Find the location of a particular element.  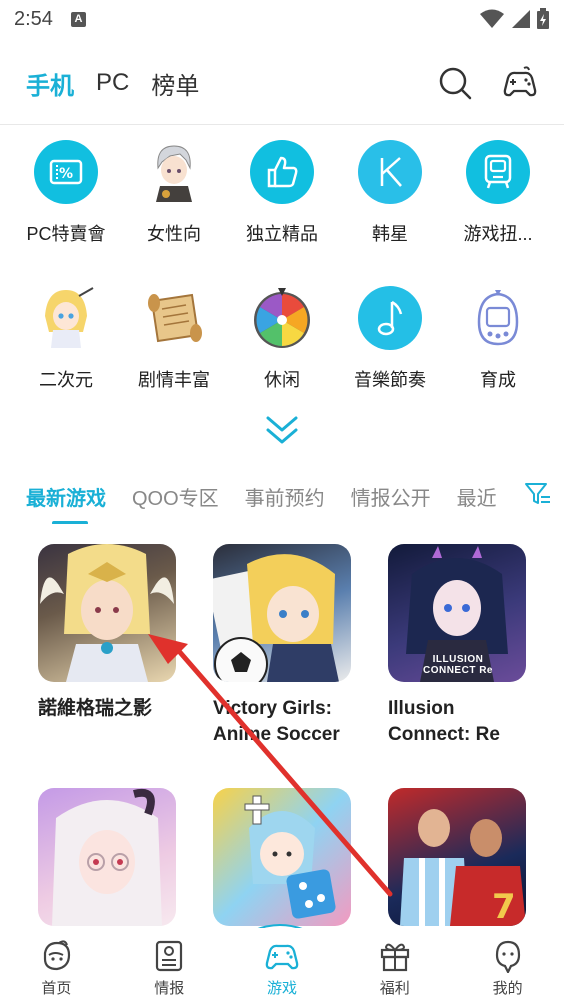

status-time: 2:54 is located at coordinates (33, 18).